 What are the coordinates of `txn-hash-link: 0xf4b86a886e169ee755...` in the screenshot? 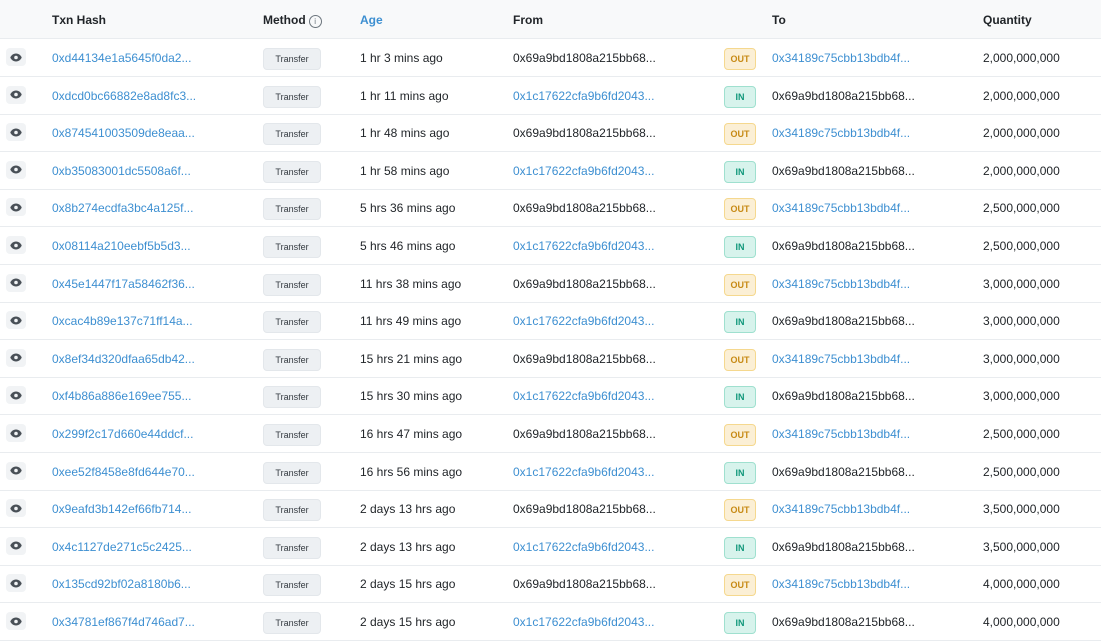 It's located at (121, 396).